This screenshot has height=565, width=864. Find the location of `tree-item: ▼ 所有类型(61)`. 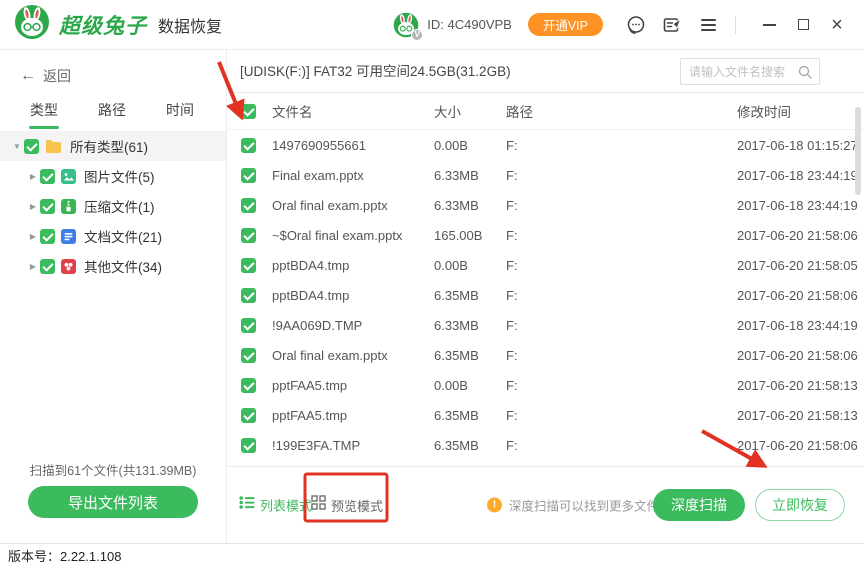

tree-item: ▼ 所有类型(61) is located at coordinates (113, 146).